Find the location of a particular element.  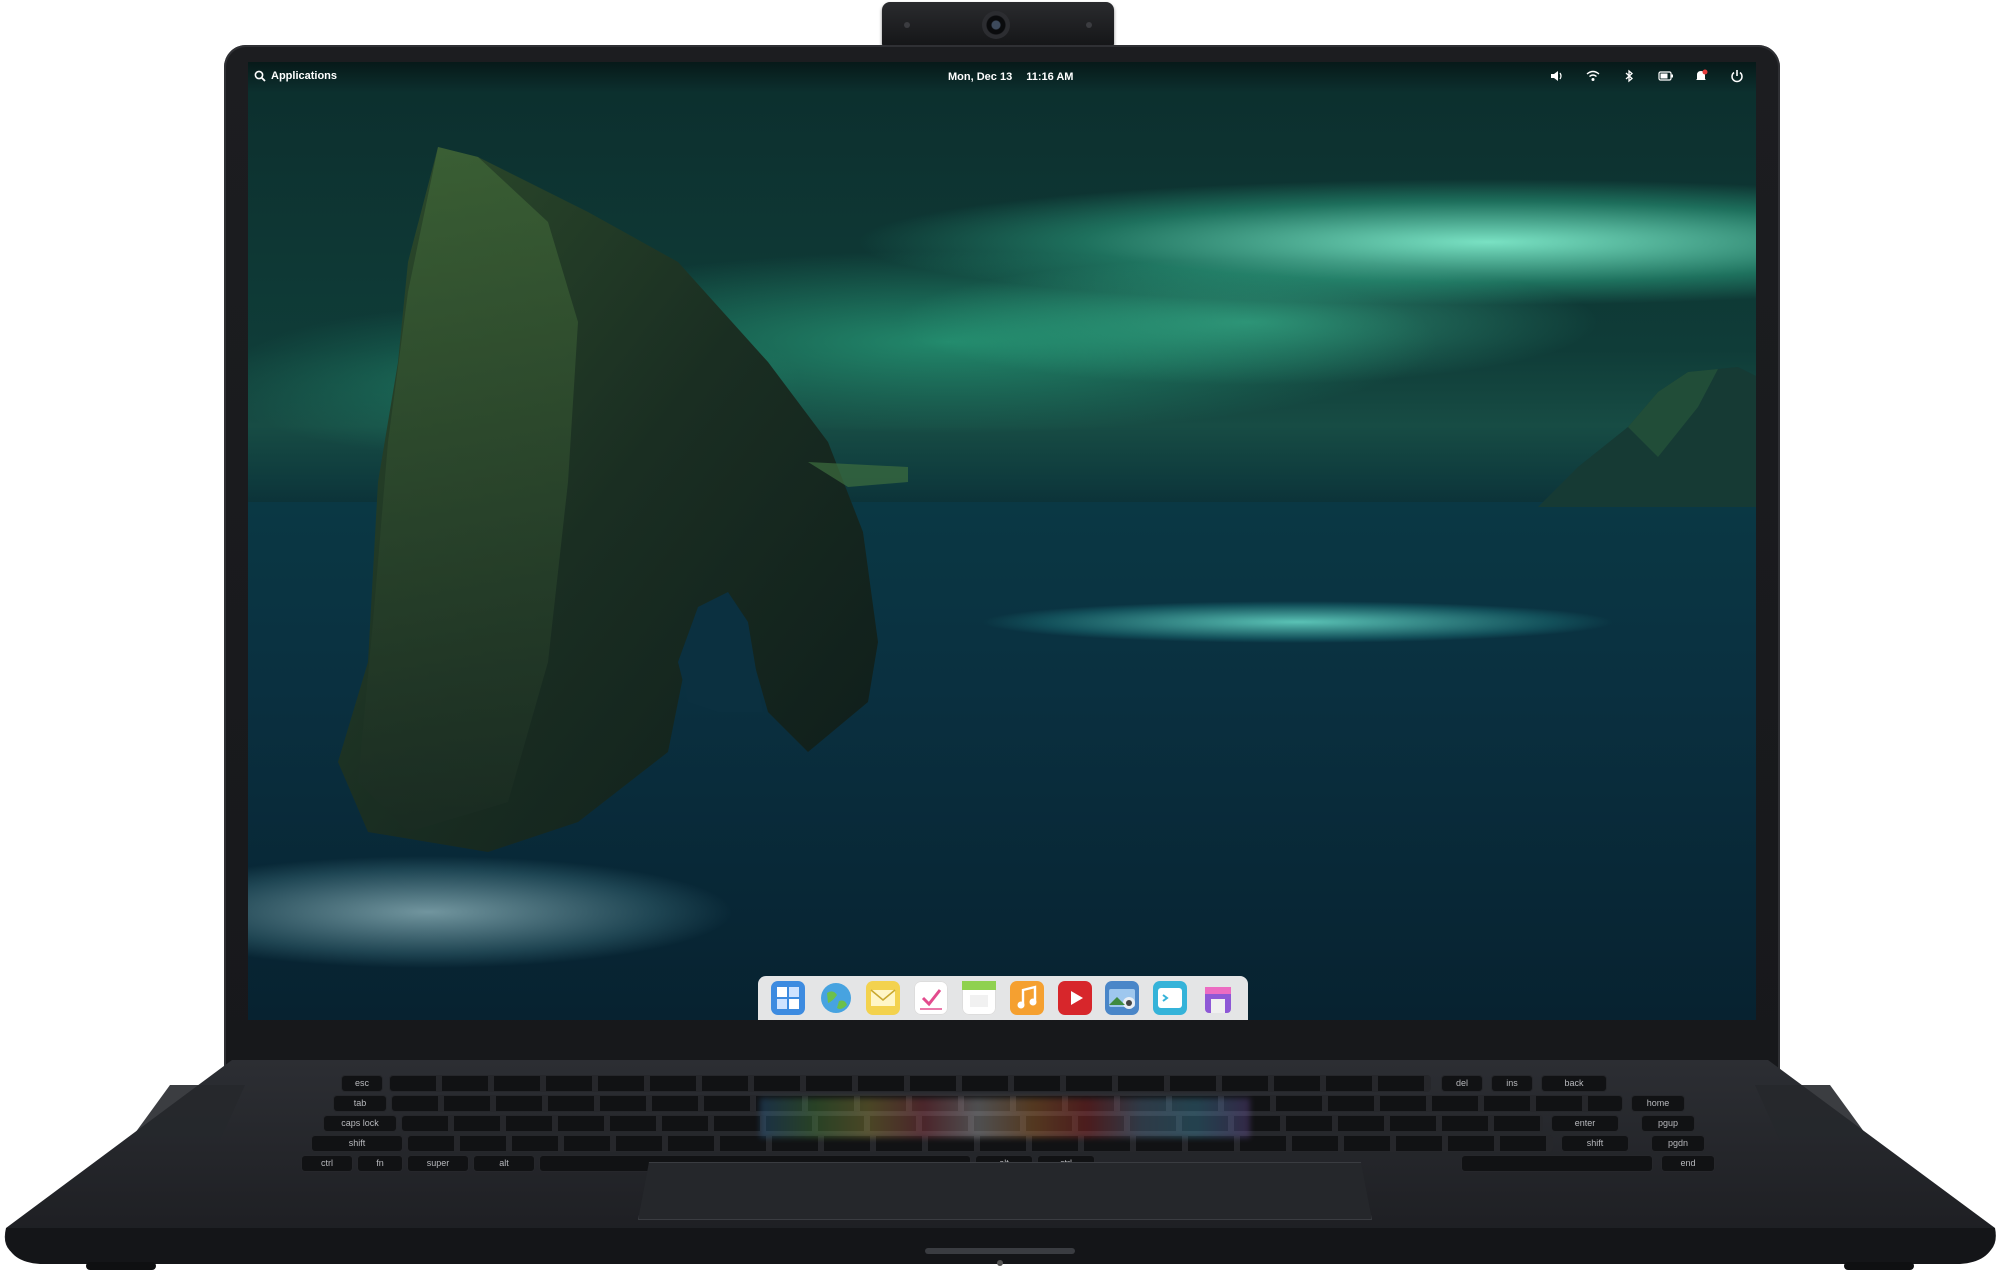

applications-menu: Applications is located at coordinates (295, 76).